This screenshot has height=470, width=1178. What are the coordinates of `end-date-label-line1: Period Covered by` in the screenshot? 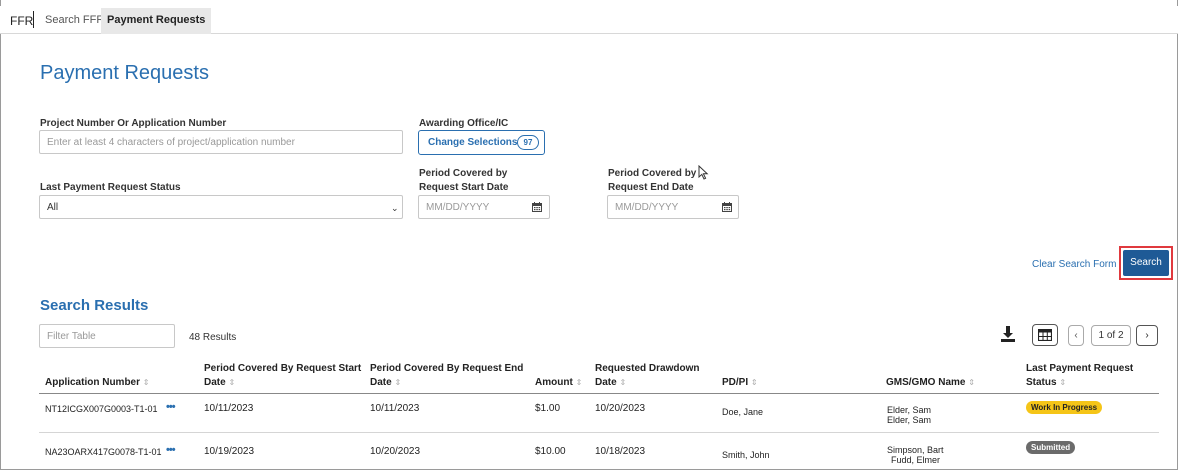 It's located at (652, 173).